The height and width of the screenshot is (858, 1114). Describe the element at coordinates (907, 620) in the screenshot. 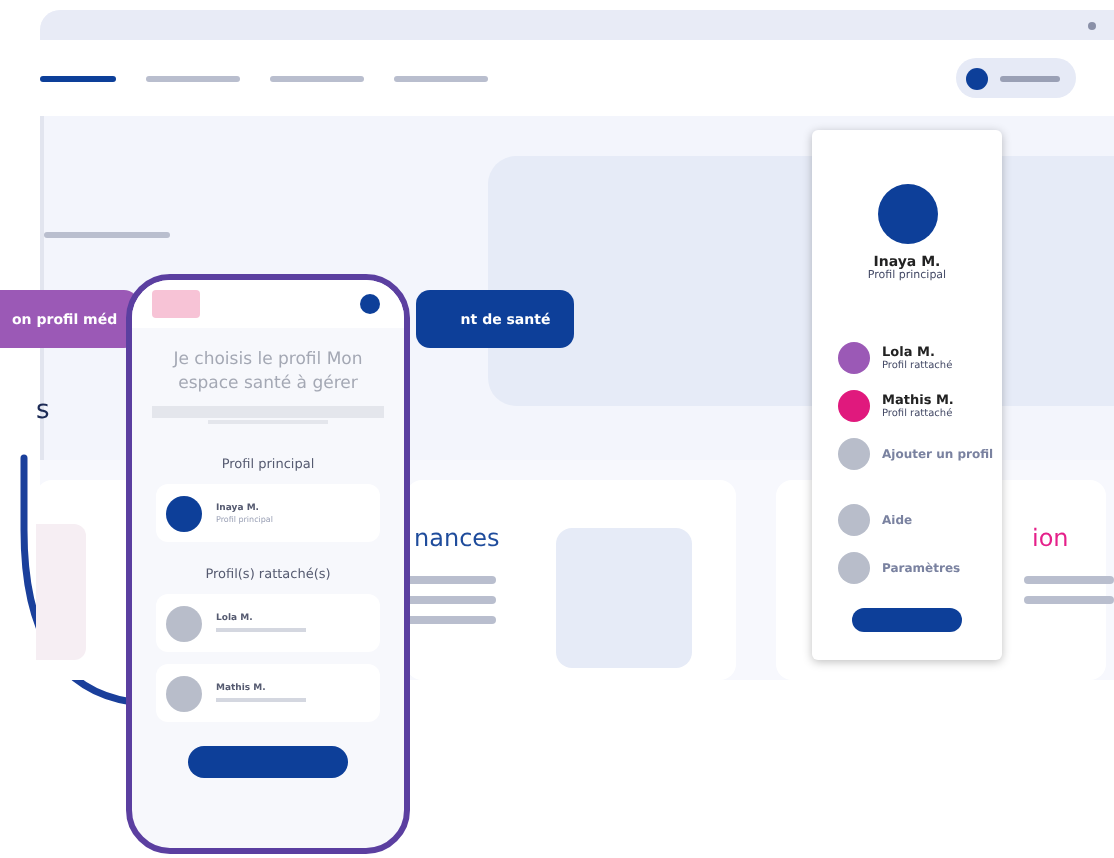

I see `menu-button` at that location.